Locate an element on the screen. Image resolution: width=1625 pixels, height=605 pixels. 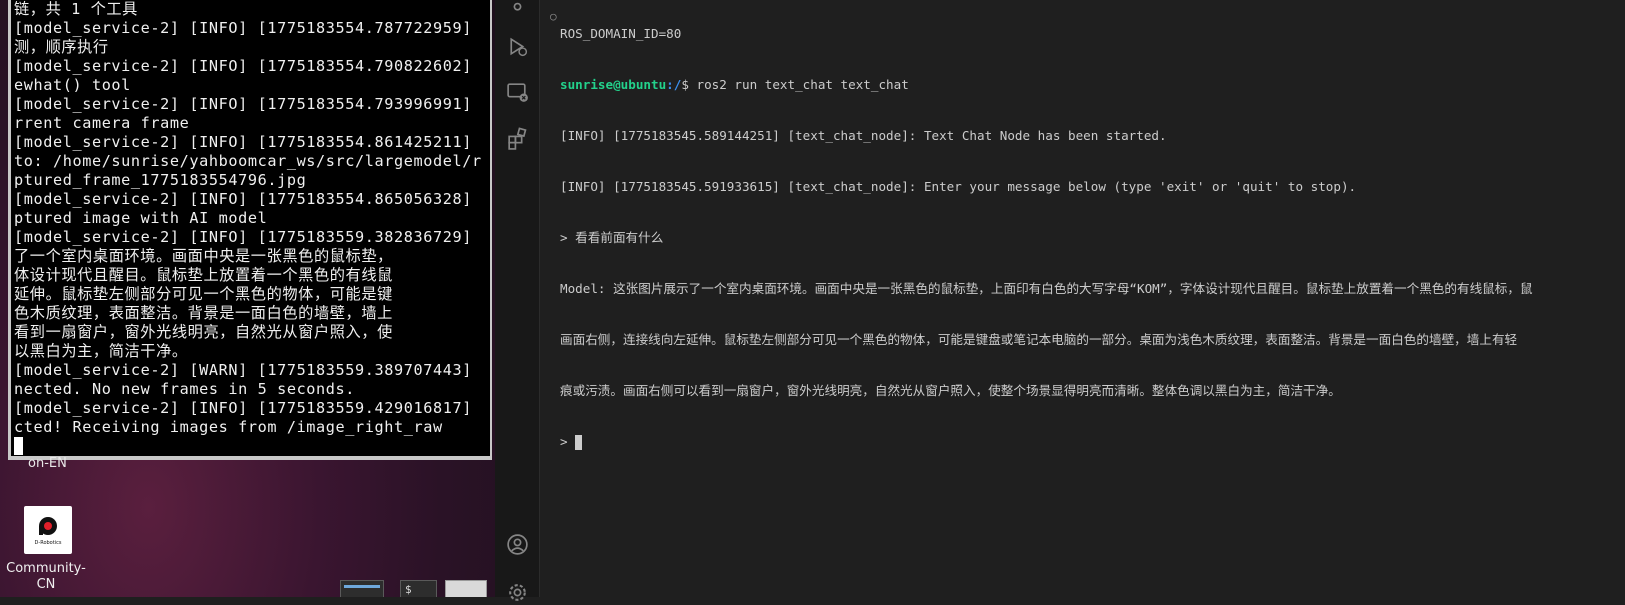
source-control-icon is located at coordinates (517, 7).